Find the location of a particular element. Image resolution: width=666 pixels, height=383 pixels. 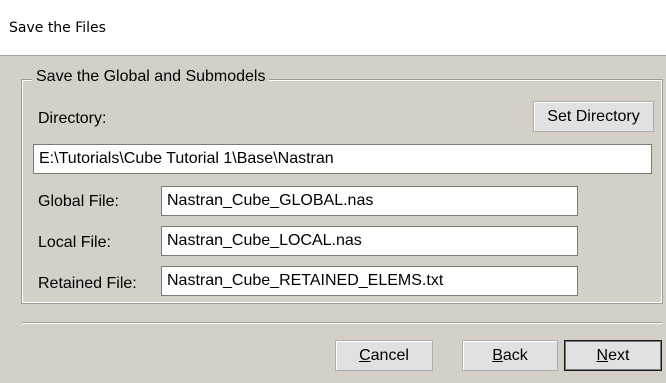

retained-file-input is located at coordinates (369, 281).